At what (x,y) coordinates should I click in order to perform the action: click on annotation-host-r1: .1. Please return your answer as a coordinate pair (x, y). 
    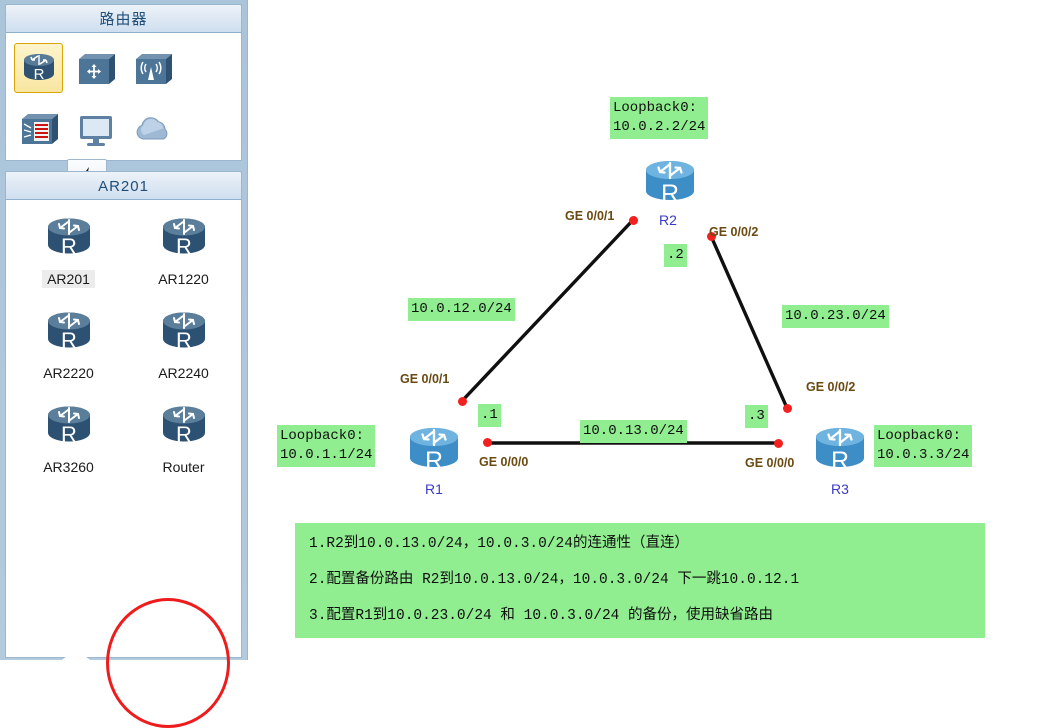
    Looking at the image, I should click on (489, 415).